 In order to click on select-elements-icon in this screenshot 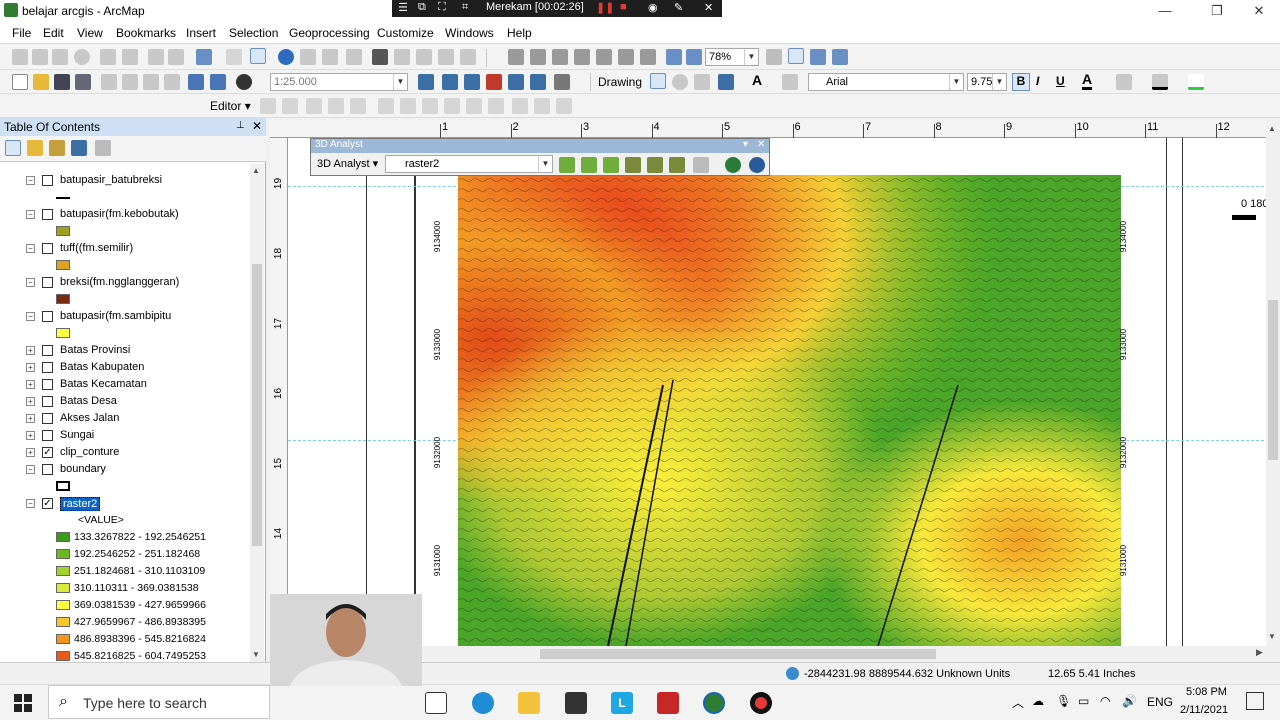, I will do `click(258, 56)`.